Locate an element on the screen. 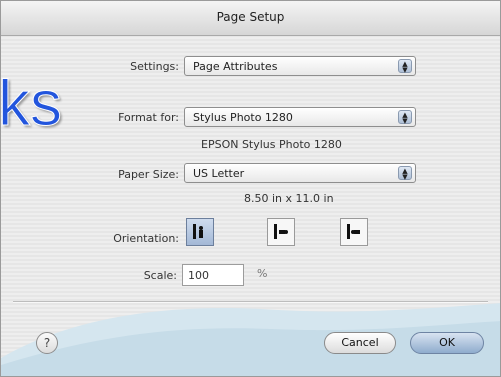 This screenshot has width=501, height=377. settings-label: Settings: is located at coordinates (154, 66).